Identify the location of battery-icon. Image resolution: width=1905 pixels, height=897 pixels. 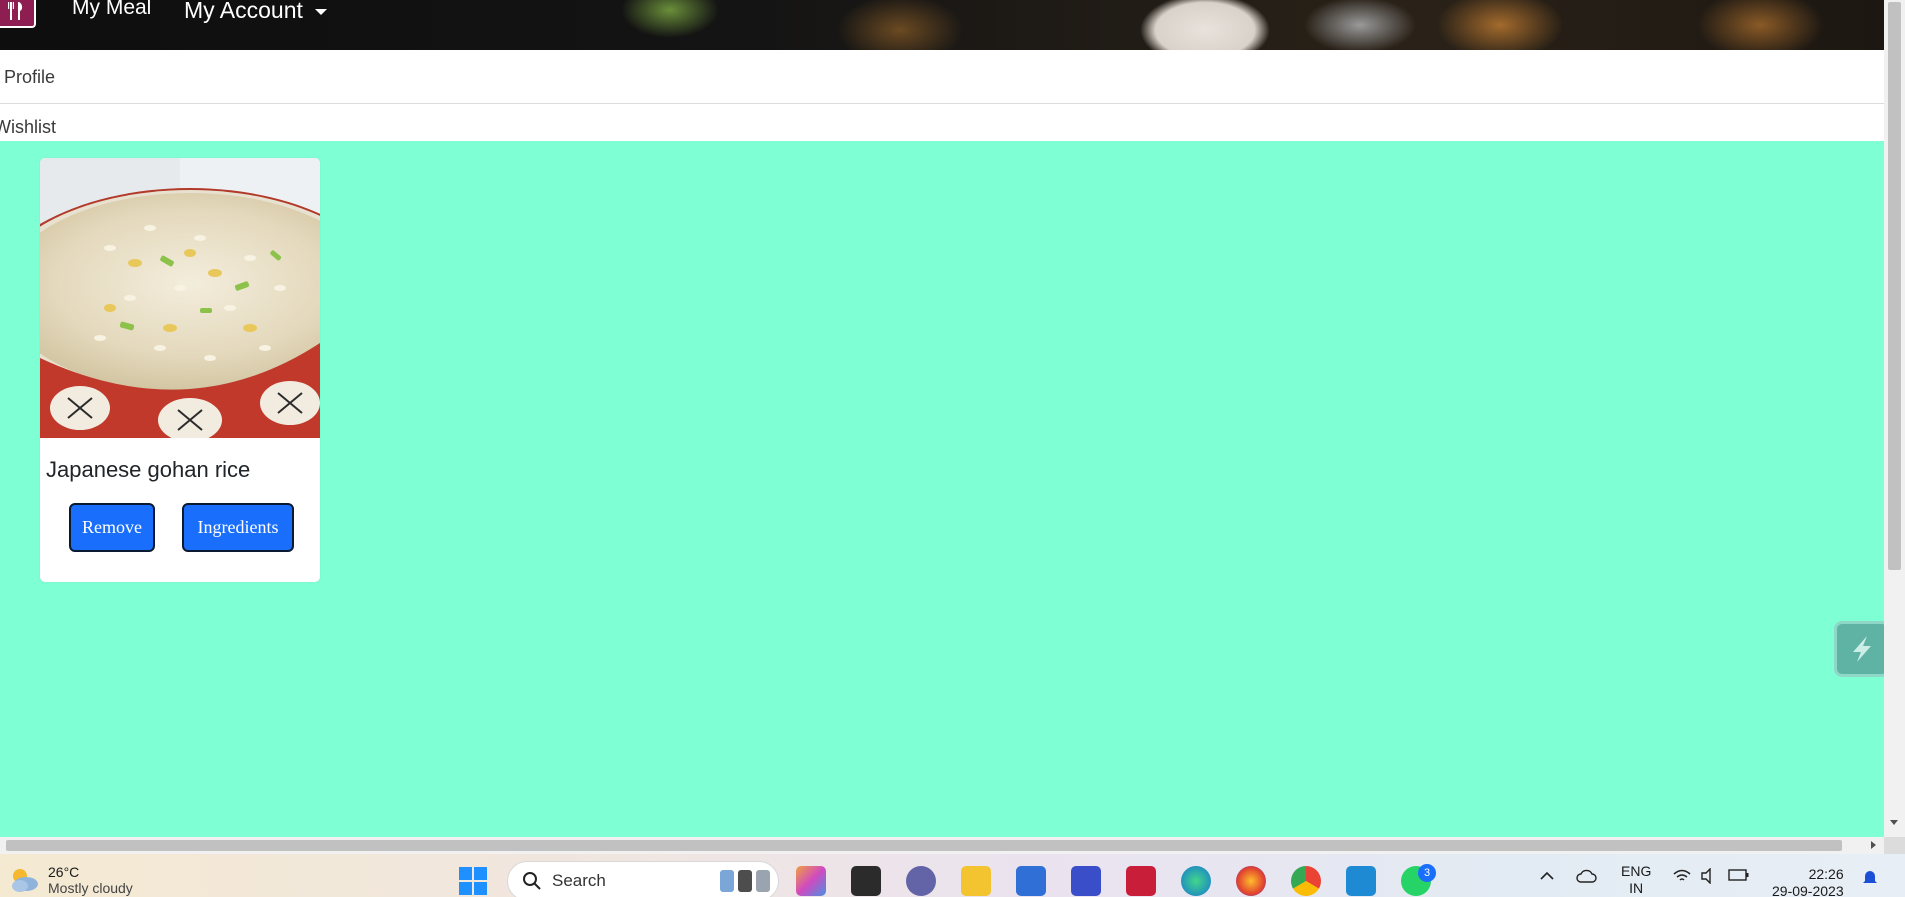
(1739, 876).